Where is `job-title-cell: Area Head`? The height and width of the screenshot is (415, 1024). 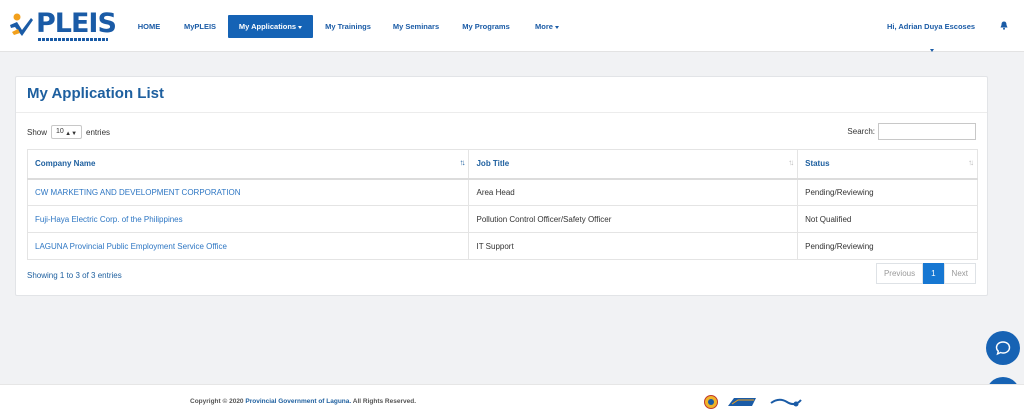 job-title-cell: Area Head is located at coordinates (633, 192).